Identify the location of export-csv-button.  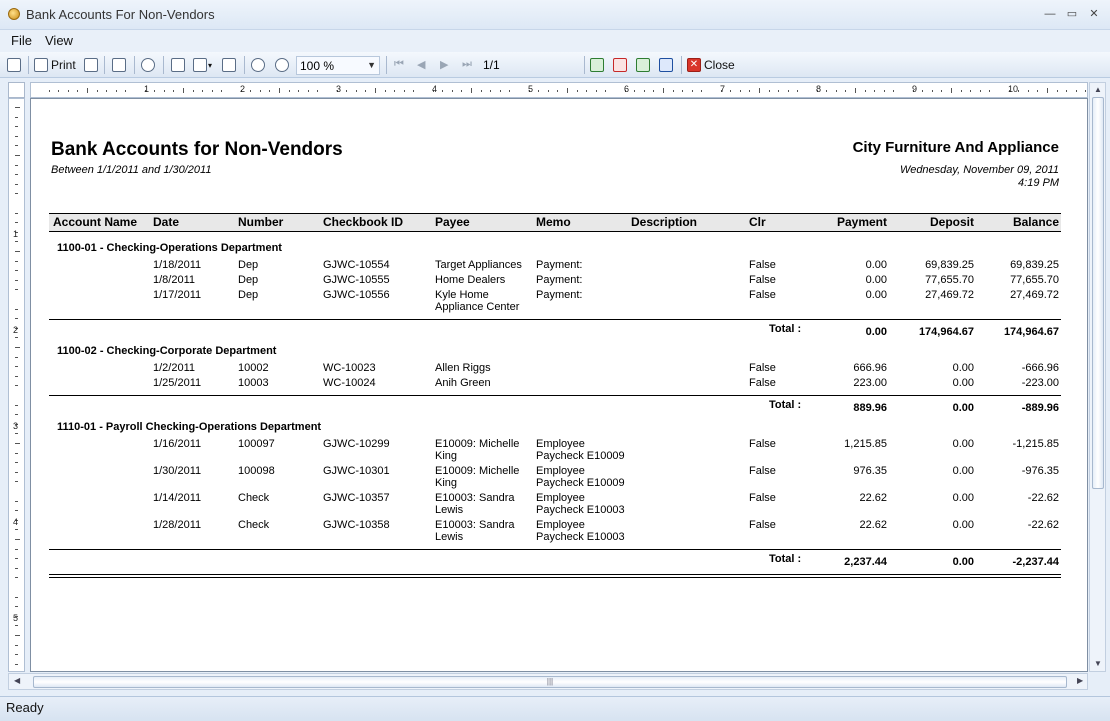
(643, 65).